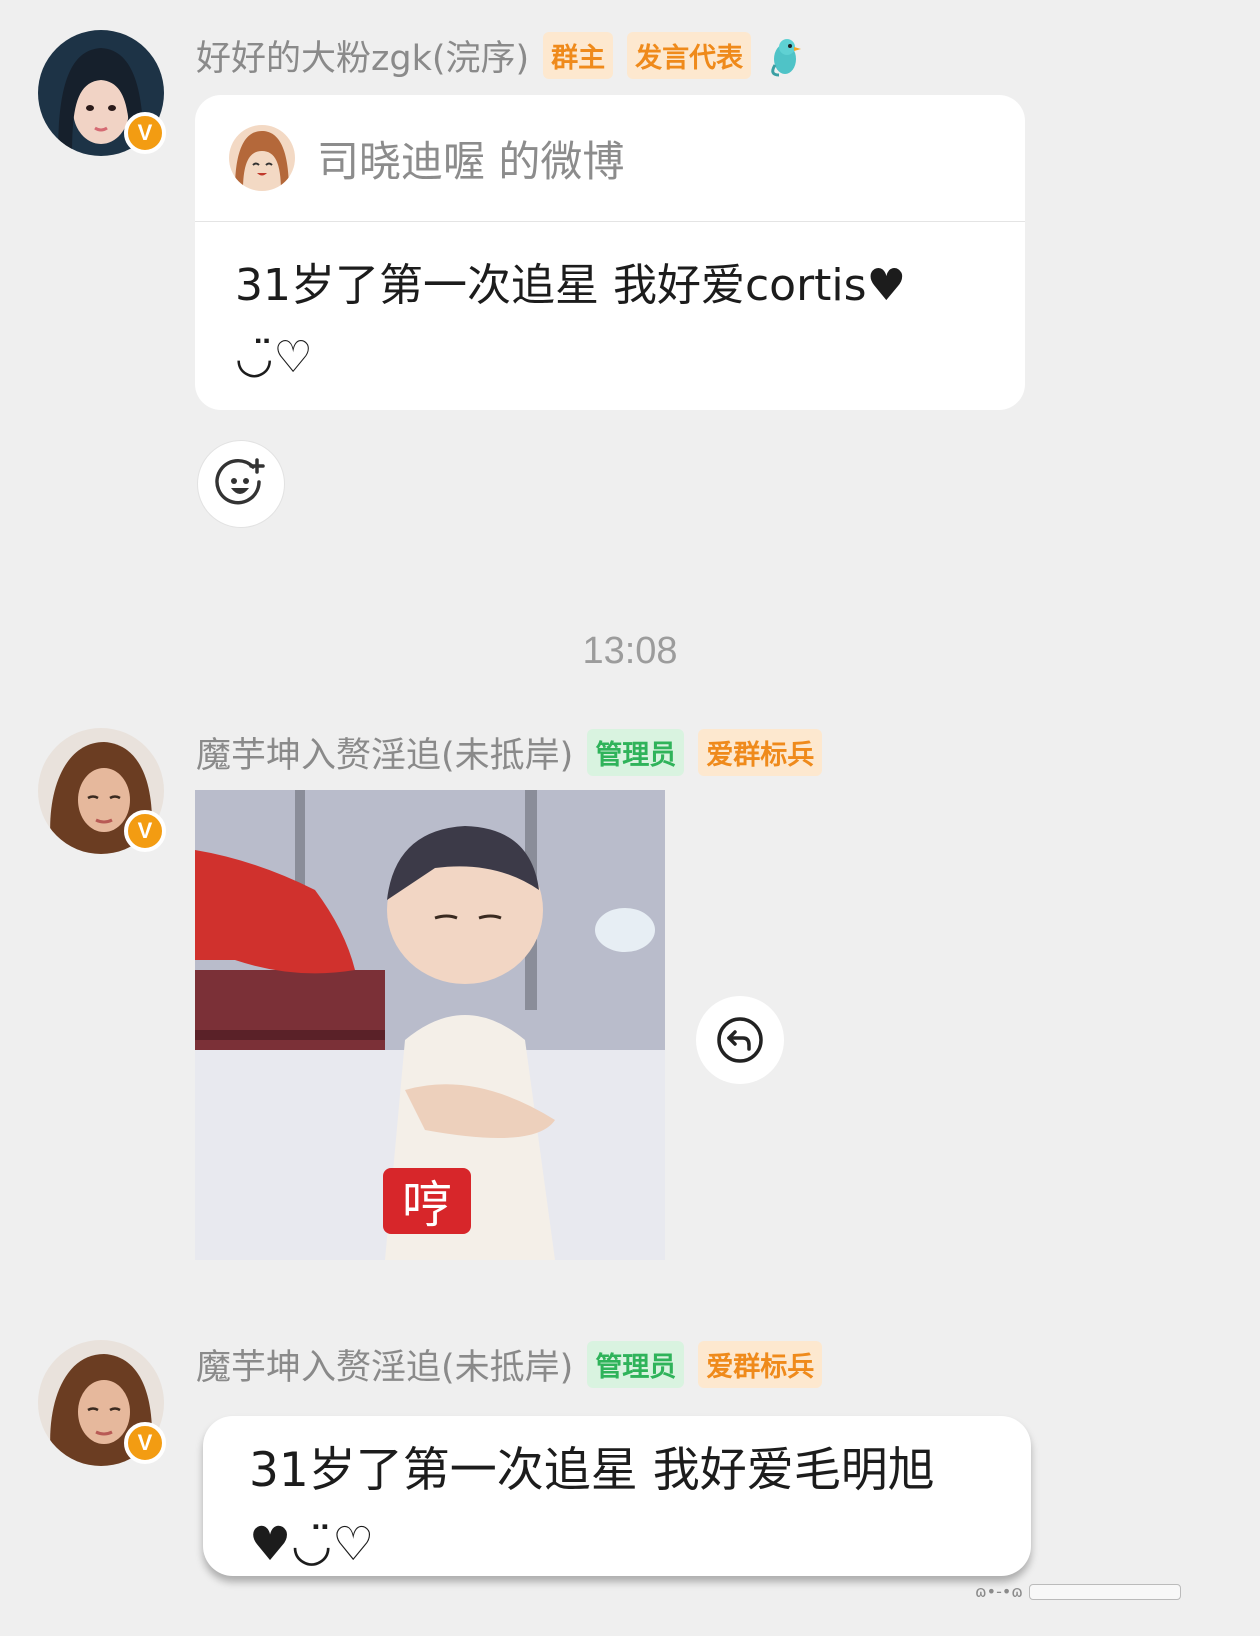  Describe the element at coordinates (1078, 1591) in the screenshot. I see `watermark: ɷ•-•ɷ` at that location.